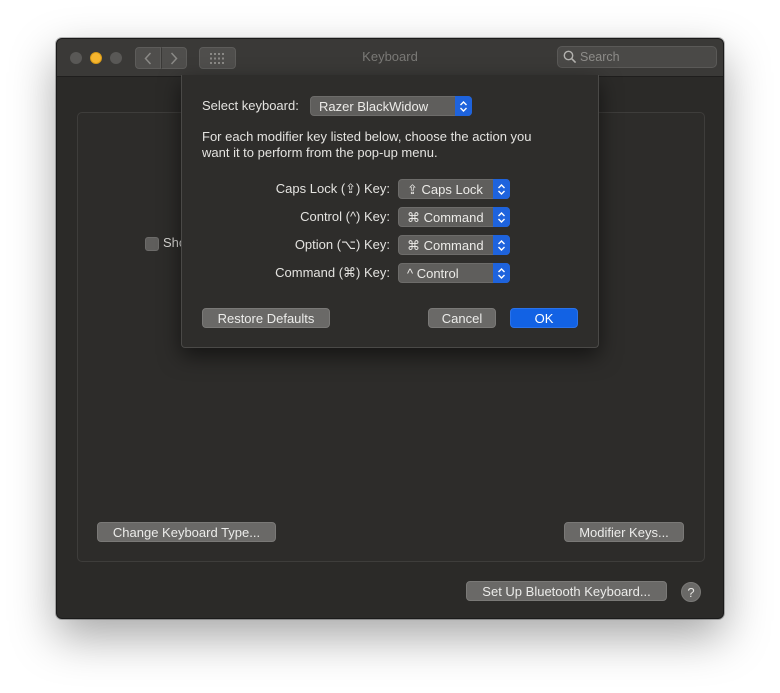  Describe the element at coordinates (345, 216) in the screenshot. I see `control-key-label: Control (^) Key:` at that location.